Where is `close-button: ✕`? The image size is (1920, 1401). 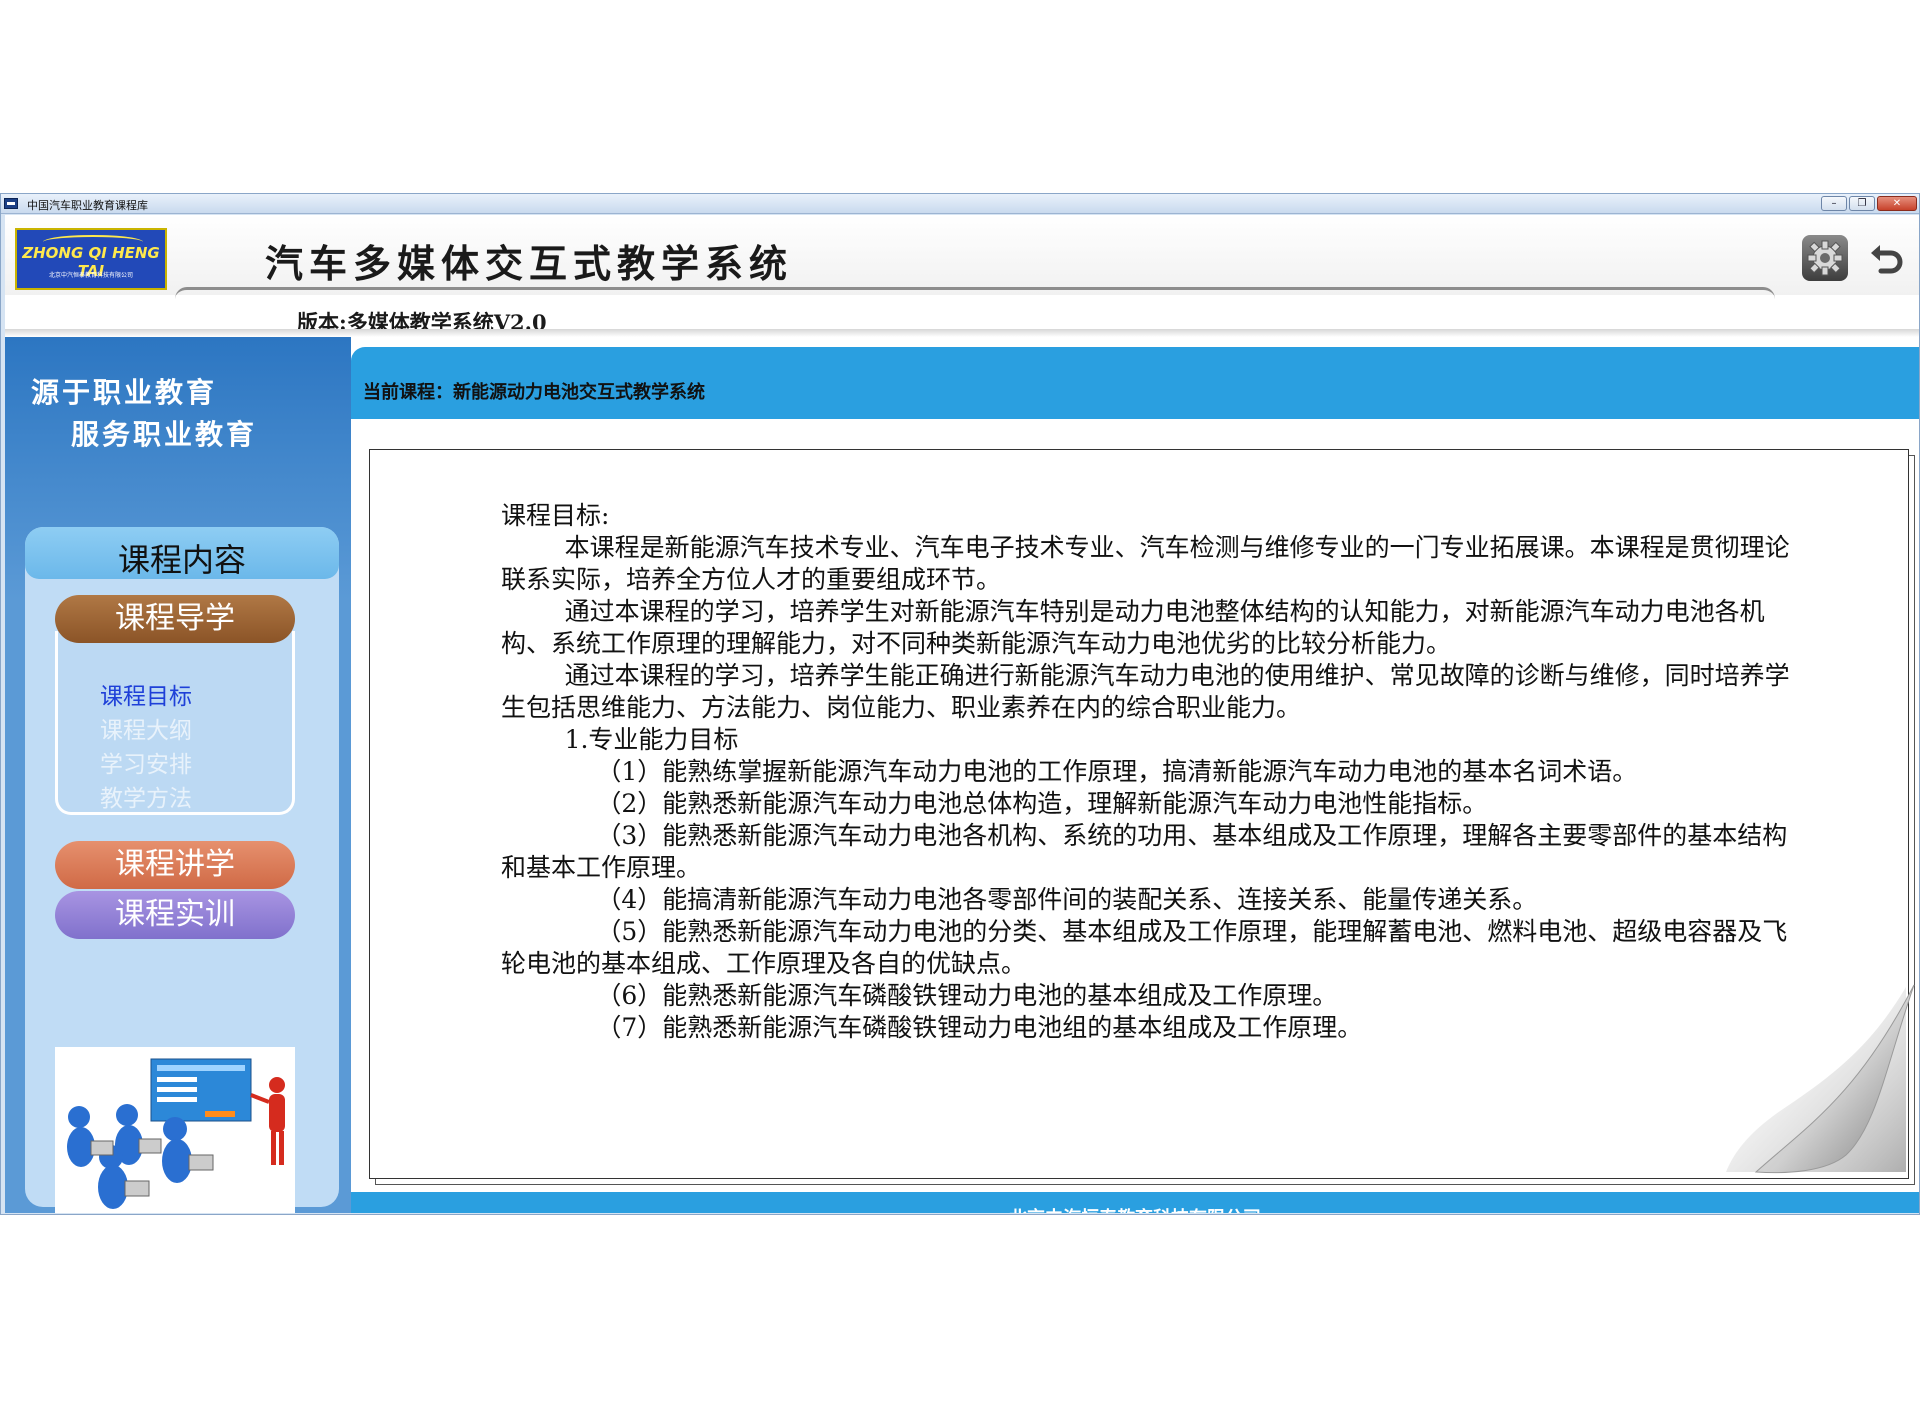
close-button: ✕ is located at coordinates (1897, 203).